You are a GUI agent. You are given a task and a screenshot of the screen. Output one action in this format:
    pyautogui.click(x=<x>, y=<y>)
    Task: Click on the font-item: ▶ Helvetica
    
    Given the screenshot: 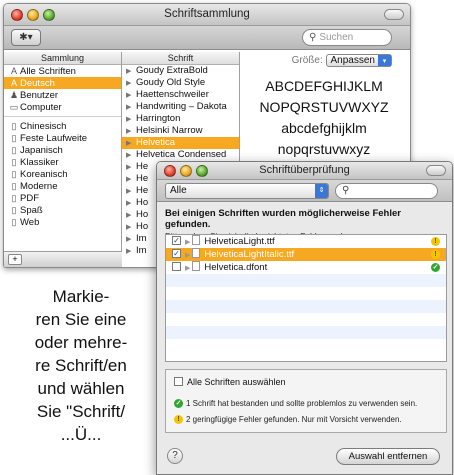 What is the action you would take?
    pyautogui.click(x=180, y=143)
    